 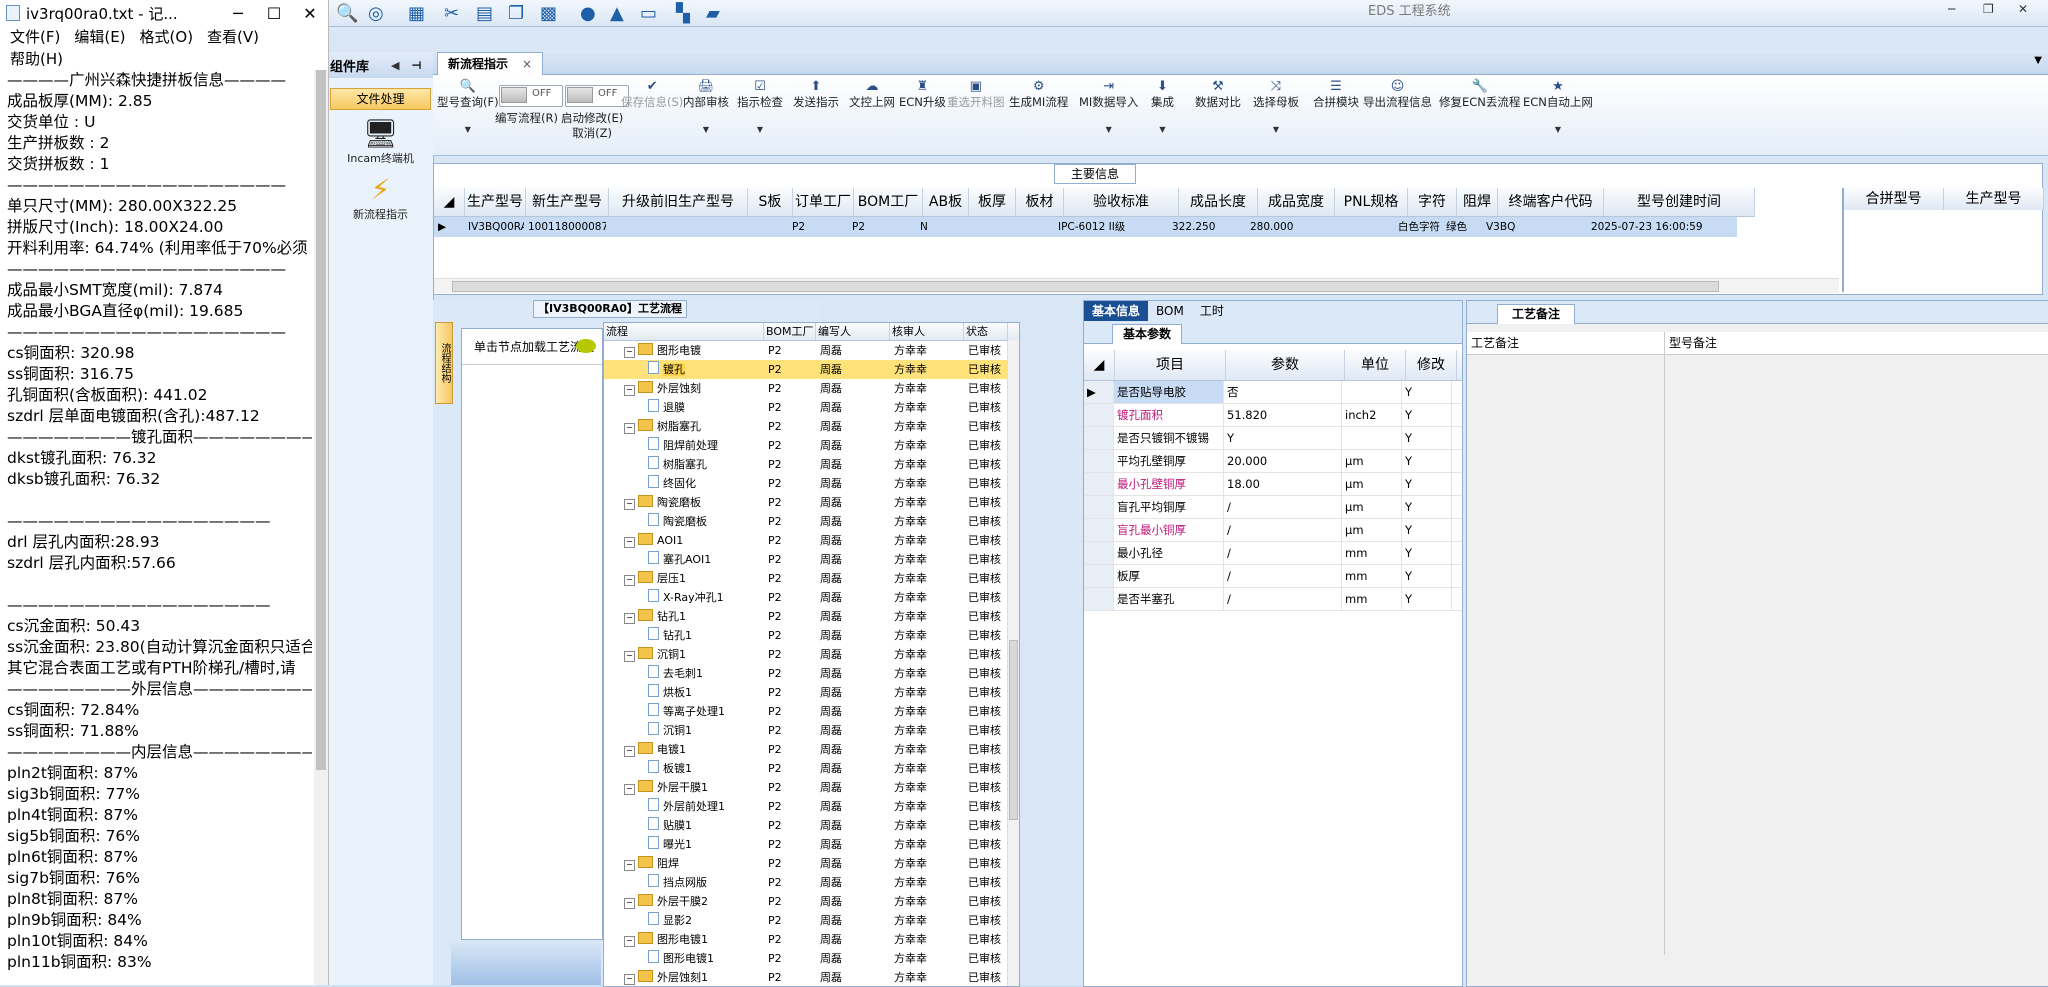 What do you see at coordinates (1477, 202) in the screenshot?
I see `column-header: 阻焊` at bounding box center [1477, 202].